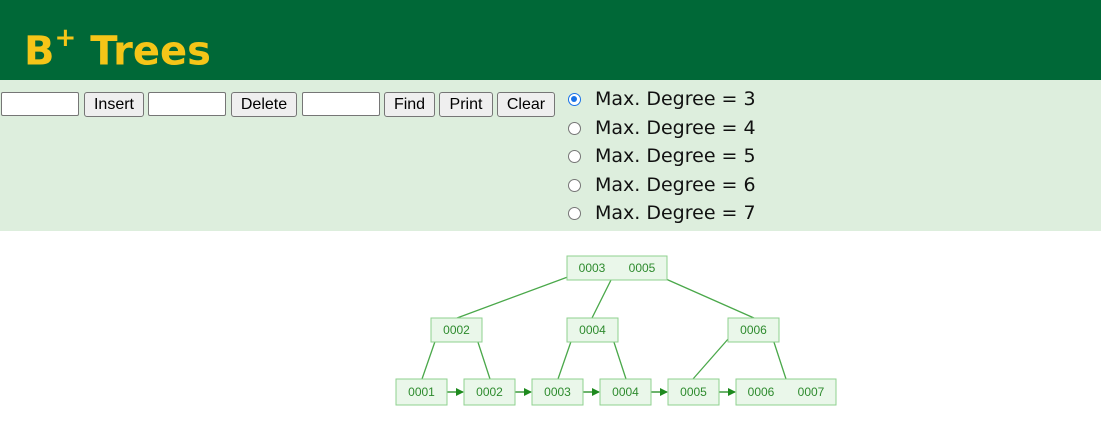 This screenshot has width=1101, height=439. Describe the element at coordinates (65, 38) in the screenshot. I see `title-superscript: +` at that location.